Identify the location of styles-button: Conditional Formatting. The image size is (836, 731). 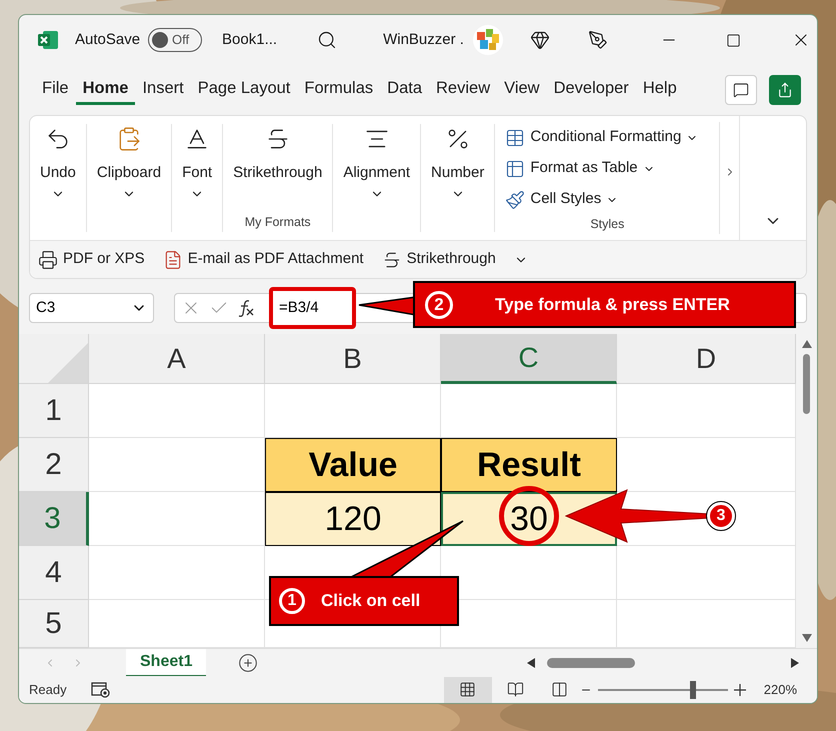
(607, 138).